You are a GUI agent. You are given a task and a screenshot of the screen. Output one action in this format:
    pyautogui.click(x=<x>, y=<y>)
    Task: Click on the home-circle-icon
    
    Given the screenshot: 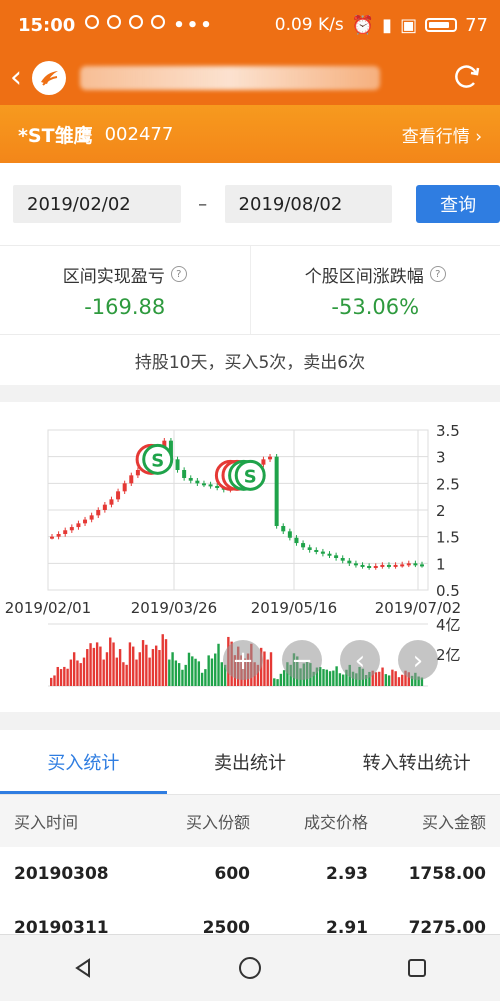 What is the action you would take?
    pyautogui.click(x=250, y=968)
    